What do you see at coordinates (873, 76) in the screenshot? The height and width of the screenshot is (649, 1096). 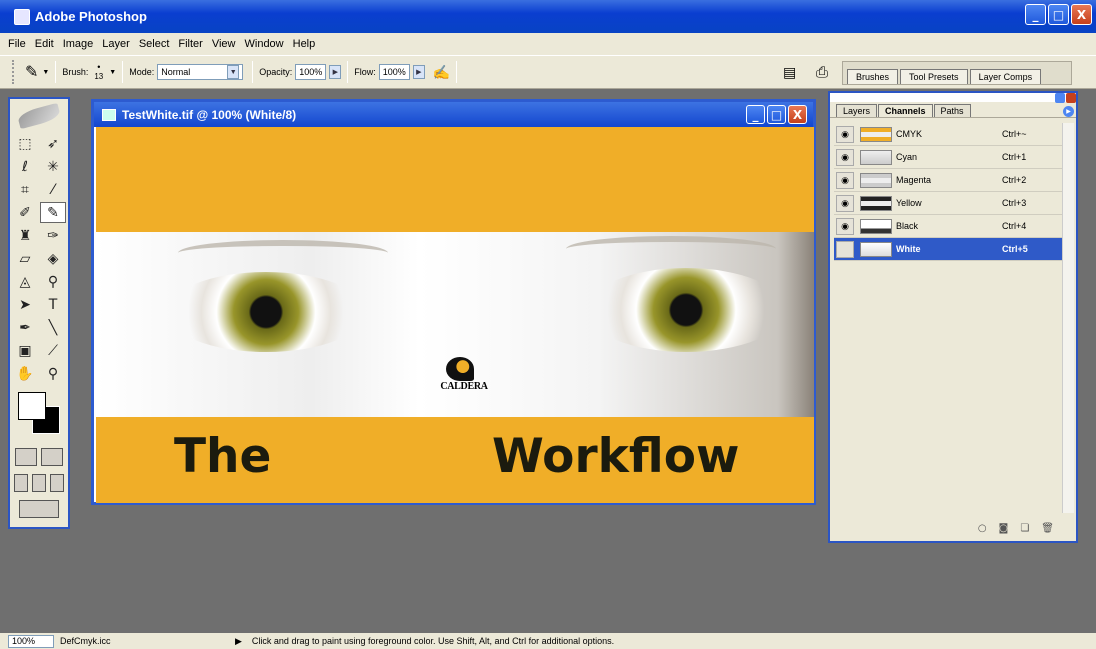 I see `palette-tab-brushes: Brushes` at bounding box center [873, 76].